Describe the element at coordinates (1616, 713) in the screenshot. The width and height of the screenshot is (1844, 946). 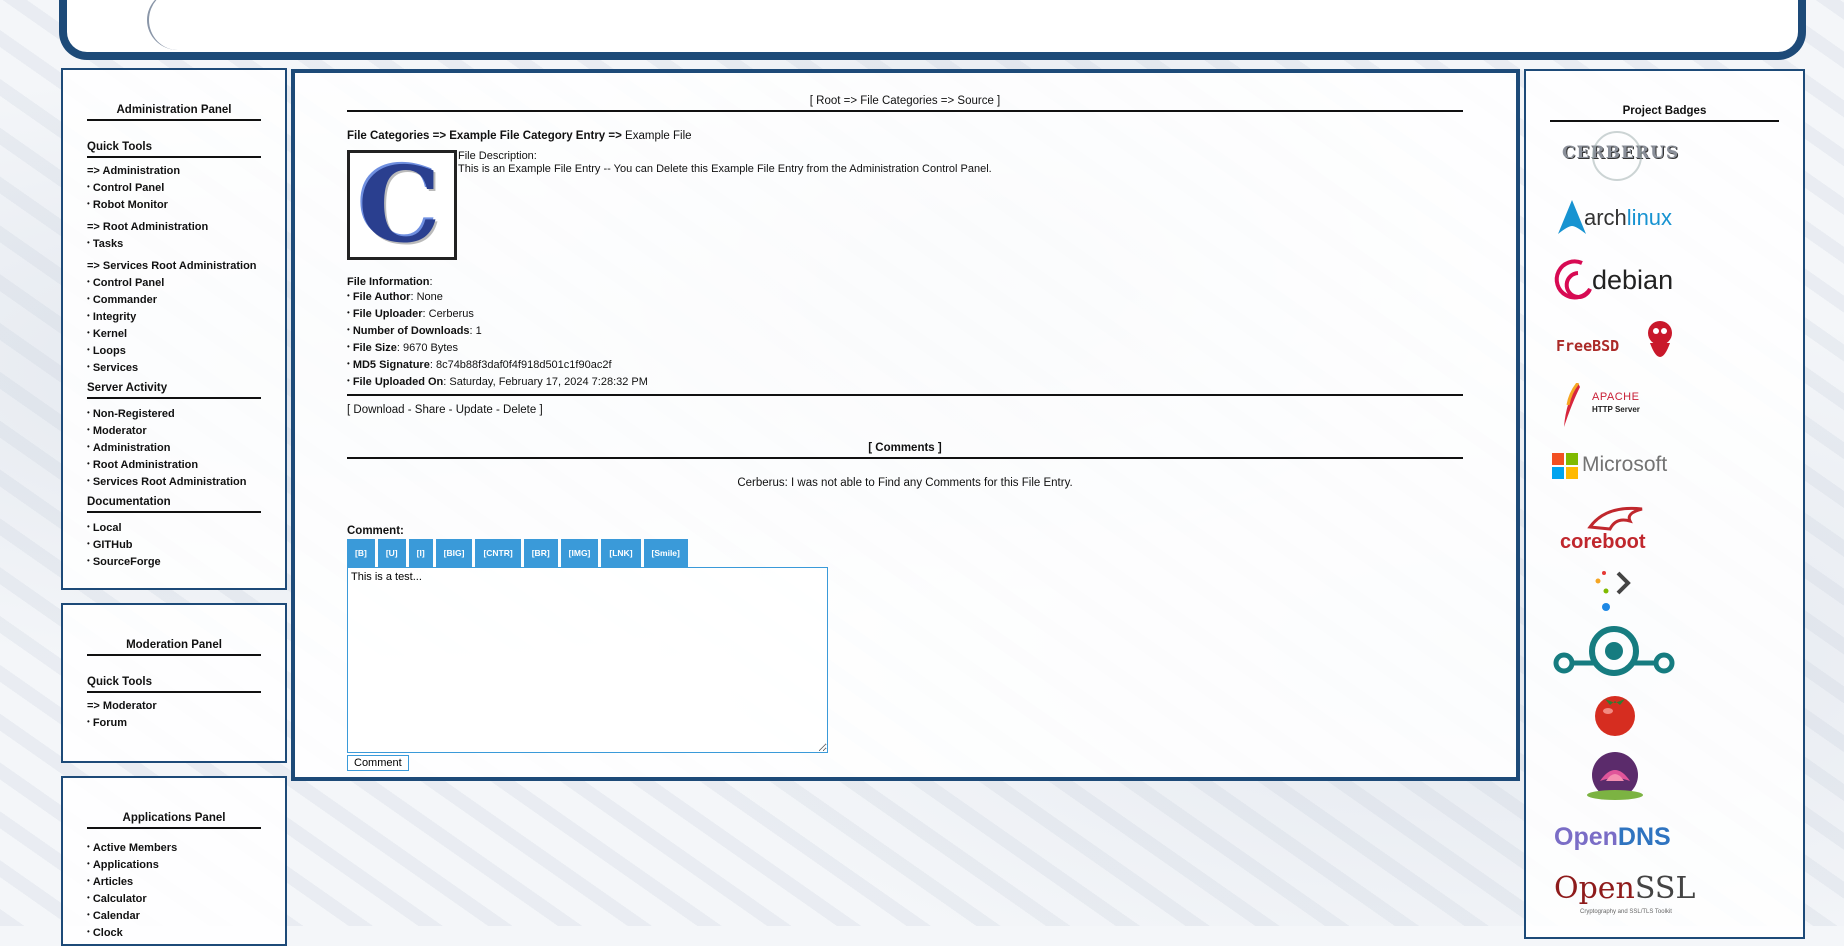
I see `tomato-badge` at that location.